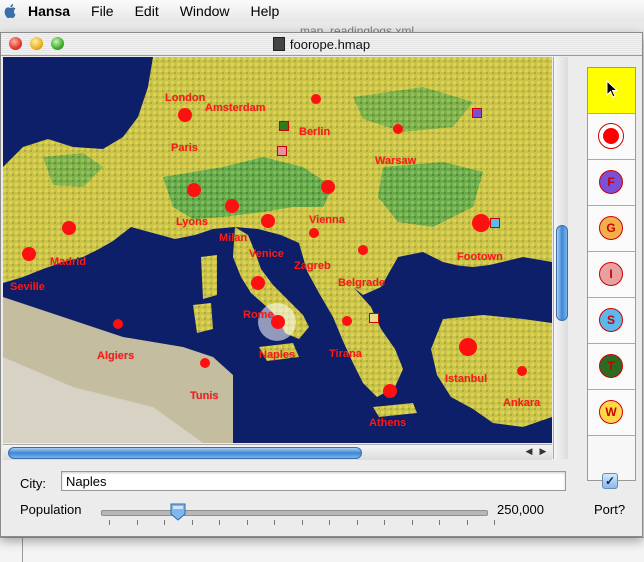  Describe the element at coordinates (147, 11) in the screenshot. I see `menu-edit: Edit` at that location.